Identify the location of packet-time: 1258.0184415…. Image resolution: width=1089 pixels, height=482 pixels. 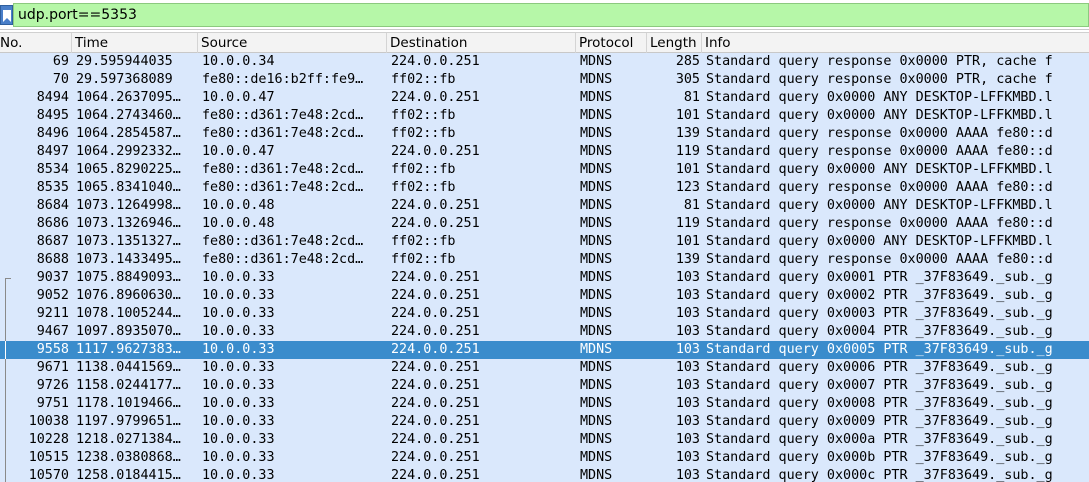
(128, 475).